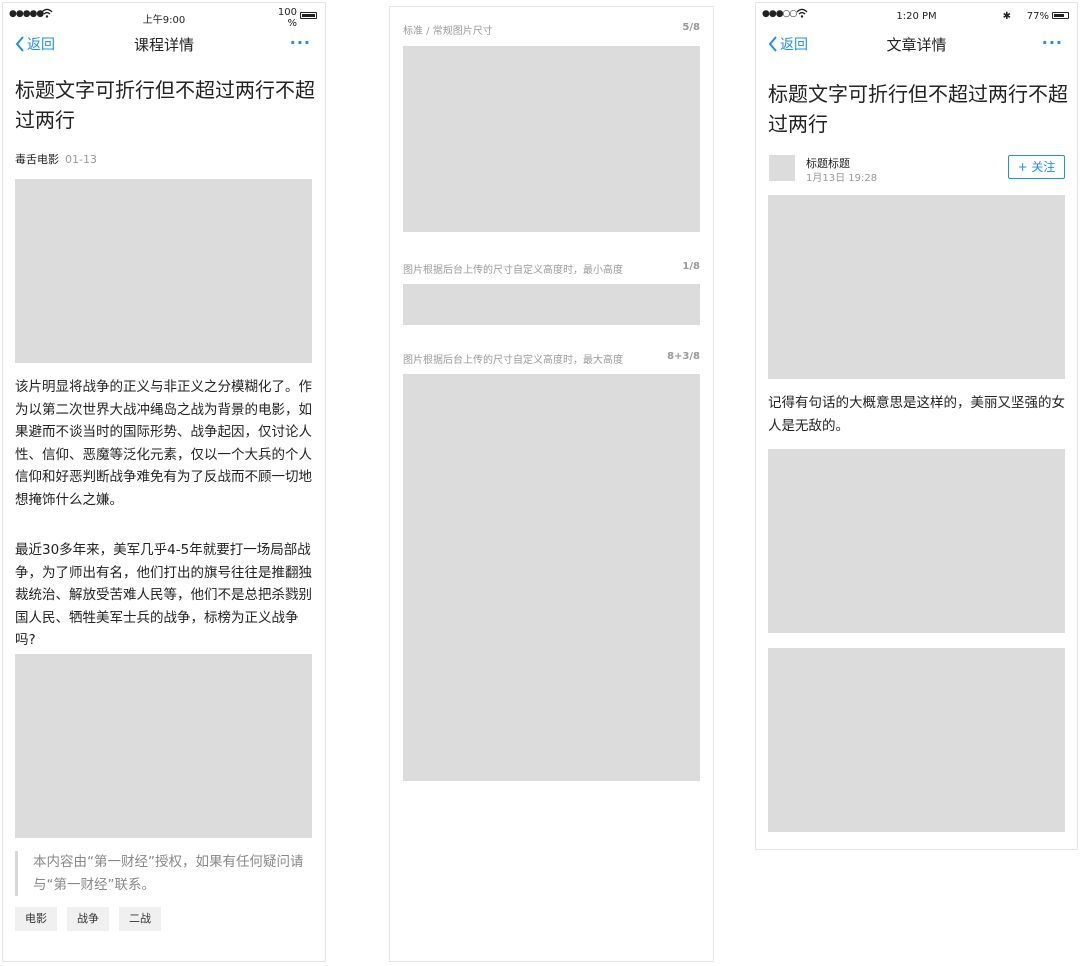  What do you see at coordinates (513, 360) in the screenshot?
I see `section-caption: 图片根据后台上传的尺寸自定义高度时，最大高度` at bounding box center [513, 360].